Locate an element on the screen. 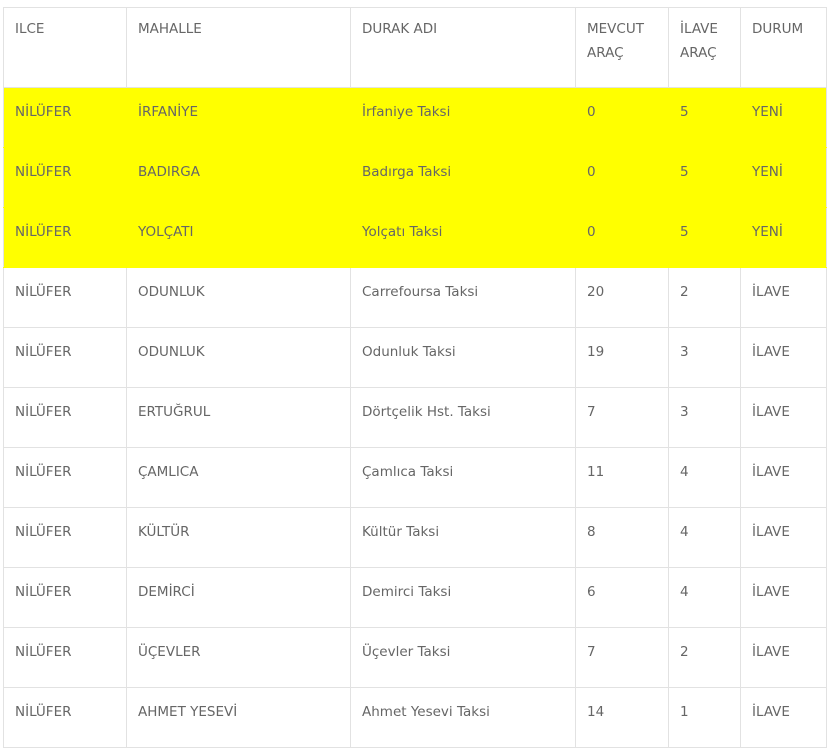  cell-mahalle: ÜÇEVLER is located at coordinates (238, 657).